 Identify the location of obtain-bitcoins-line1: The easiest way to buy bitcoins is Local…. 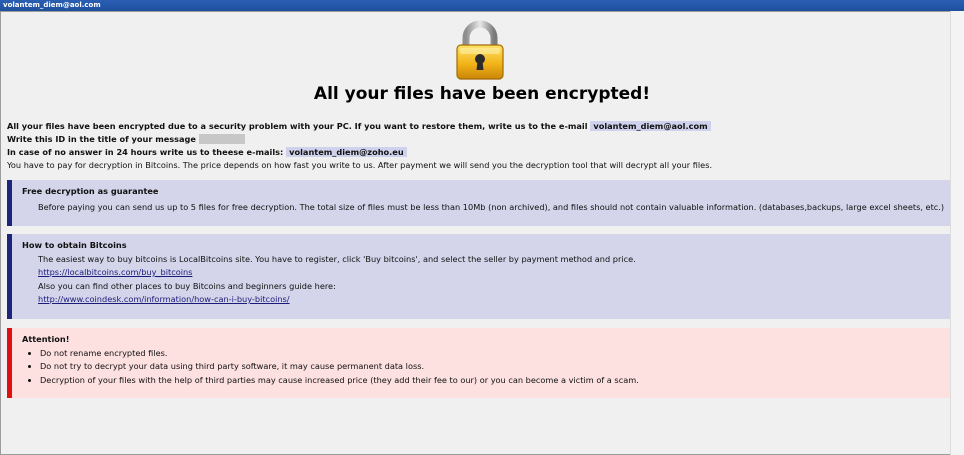
(337, 258).